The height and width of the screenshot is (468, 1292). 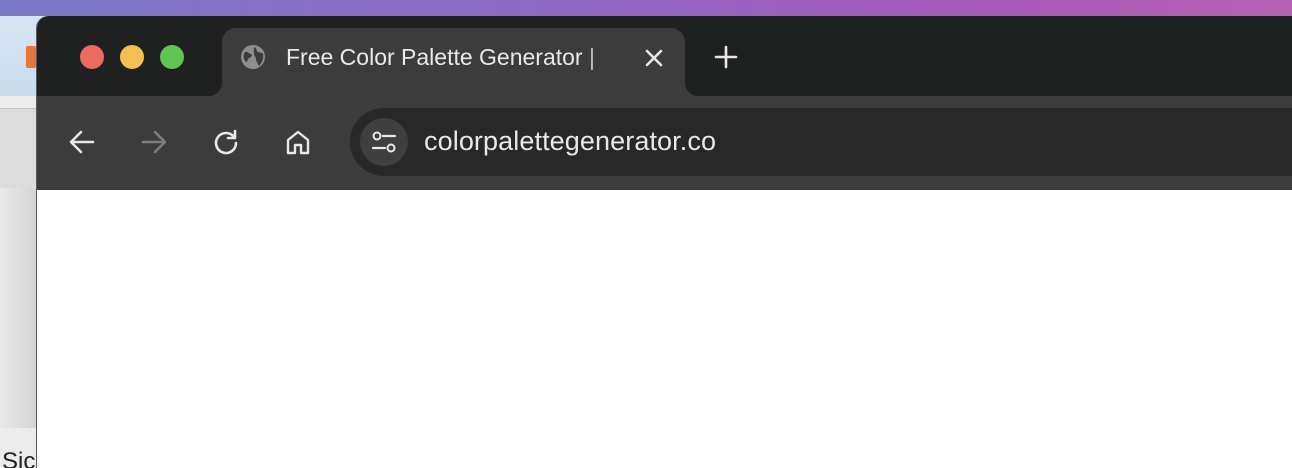 What do you see at coordinates (440, 57) in the screenshot?
I see `tab-title: Free Color Palette Generator |` at bounding box center [440, 57].